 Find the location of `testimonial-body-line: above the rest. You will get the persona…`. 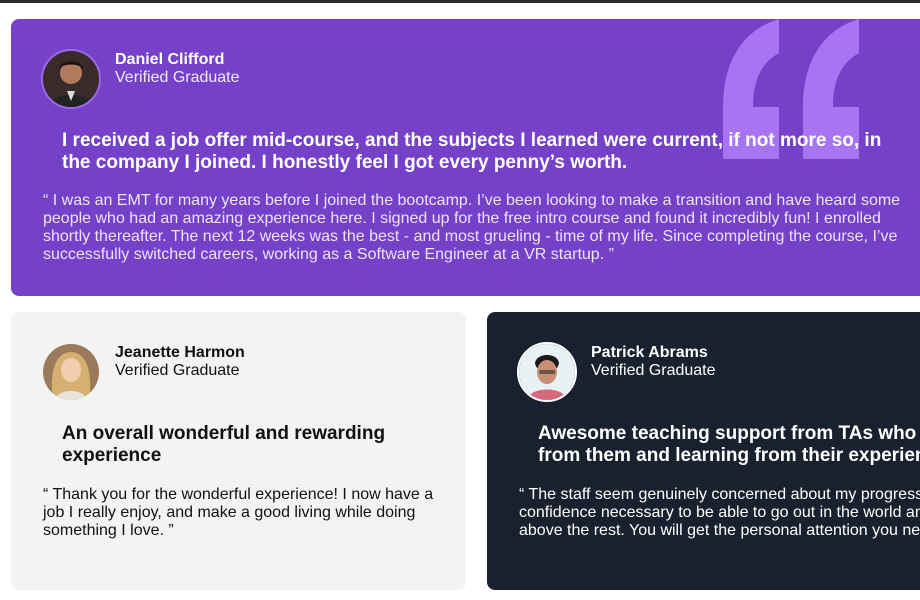

testimonial-body-line: above the rest. You will get the persona… is located at coordinates (719, 530).